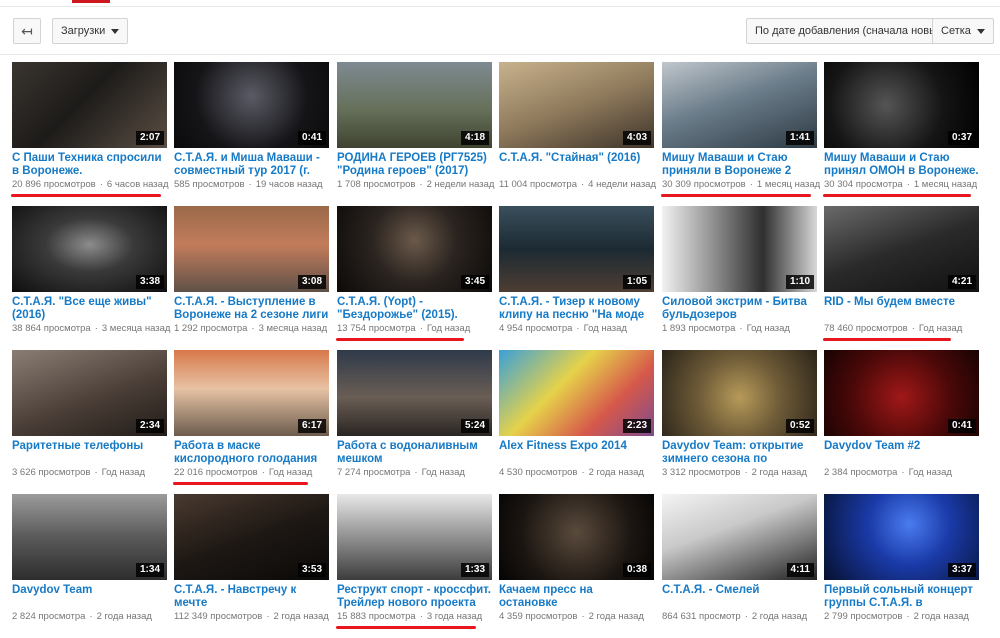 This screenshot has width=1000, height=638. What do you see at coordinates (739, 537) in the screenshot?
I see `video-thumbnail: 4:11` at bounding box center [739, 537].